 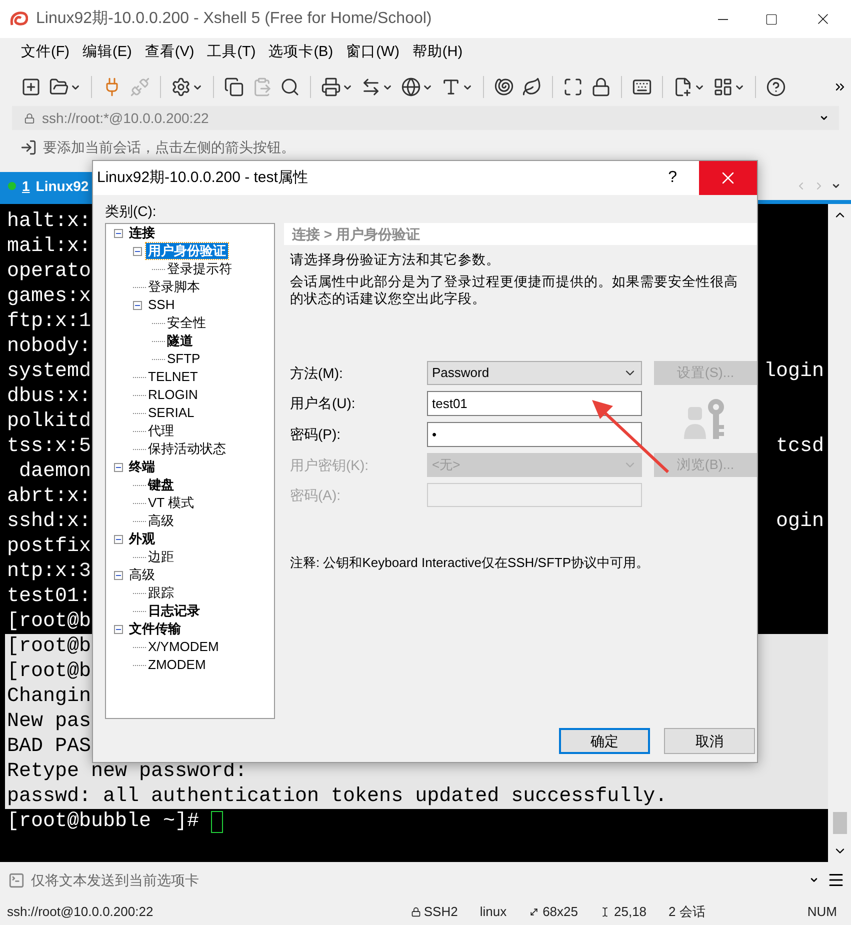 I want to click on menu-item: 工具(T), so click(x=231, y=53).